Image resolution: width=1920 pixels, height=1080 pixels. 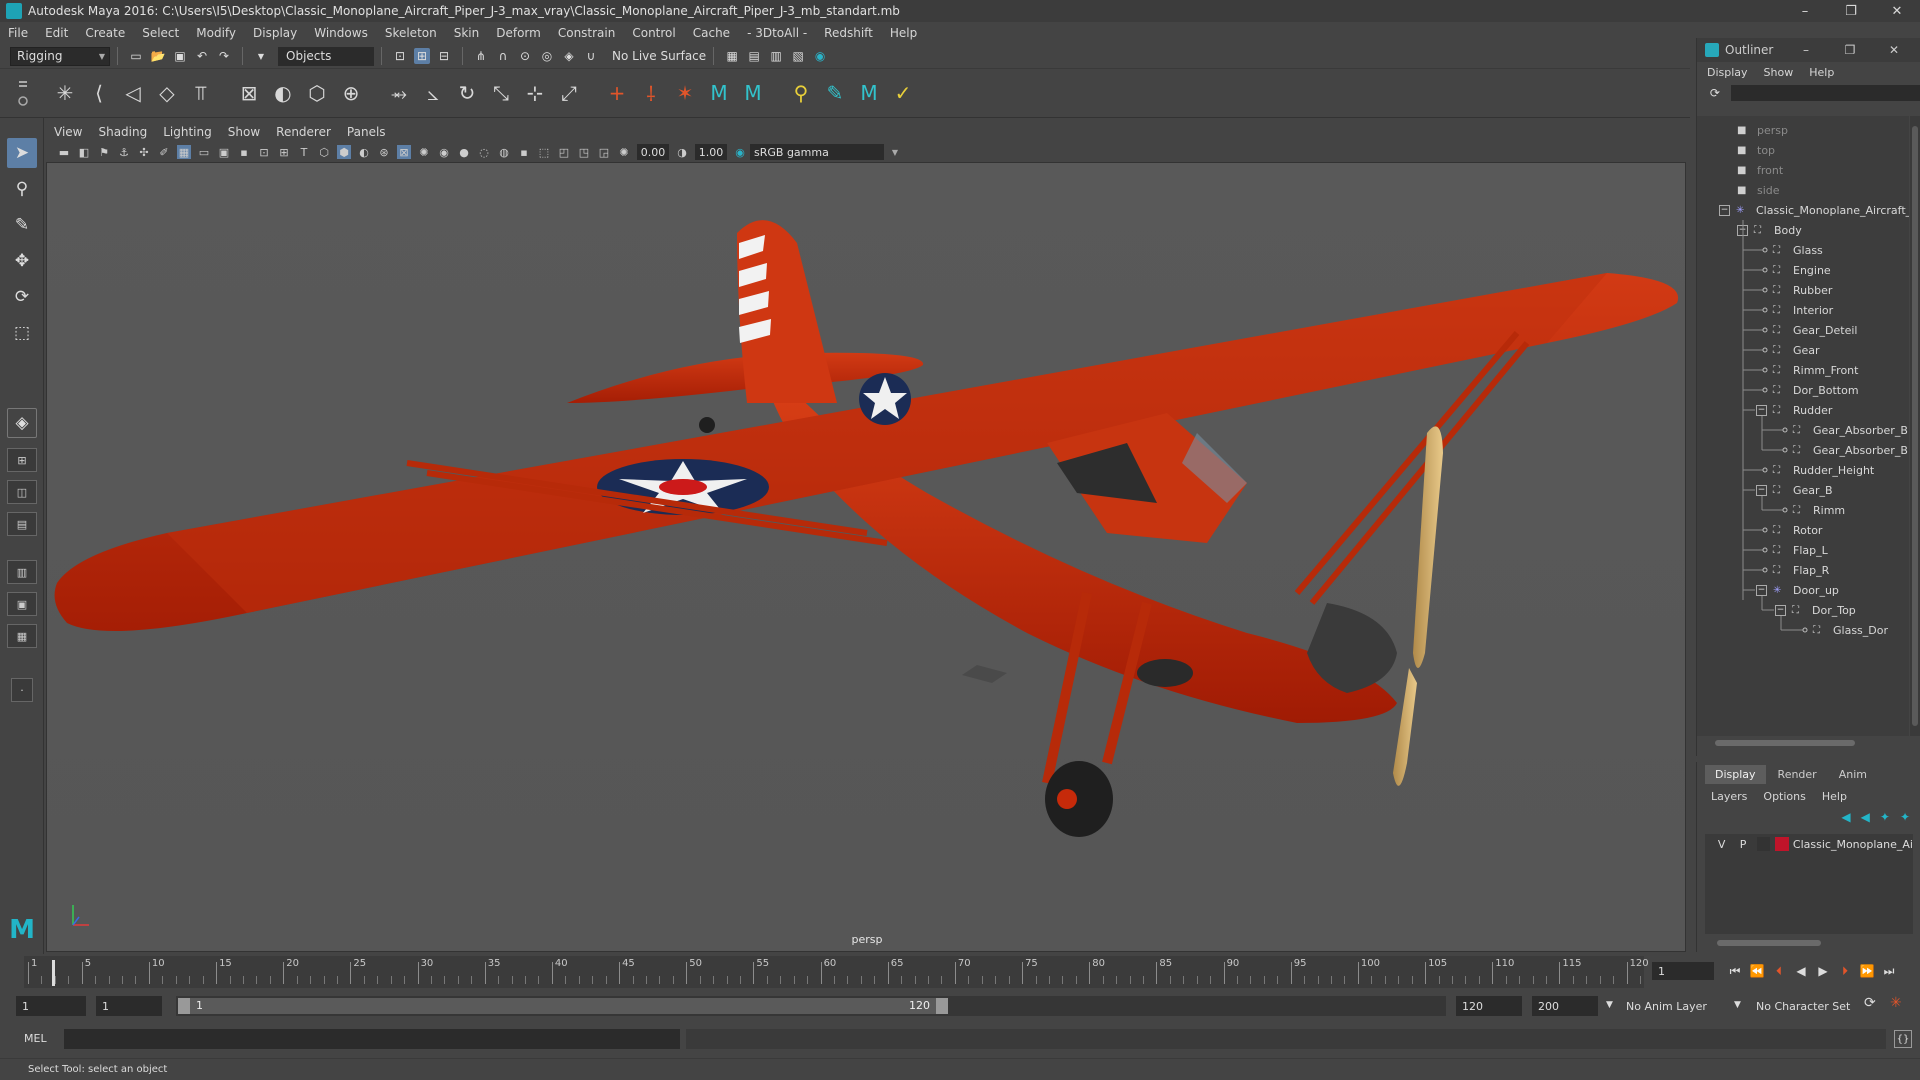 What do you see at coordinates (719, 93) in the screenshot?
I see `maya-script-icon: M` at bounding box center [719, 93].